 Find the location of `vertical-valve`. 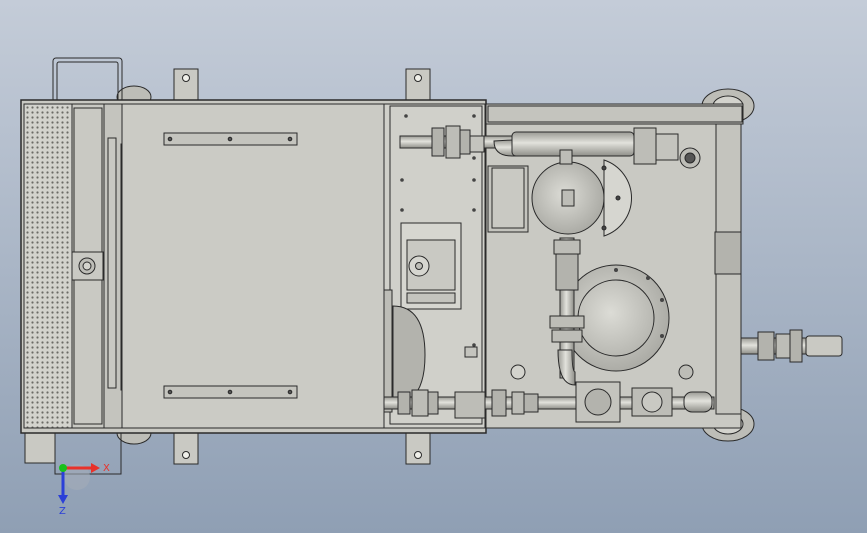

vertical-valve is located at coordinates (567, 272).